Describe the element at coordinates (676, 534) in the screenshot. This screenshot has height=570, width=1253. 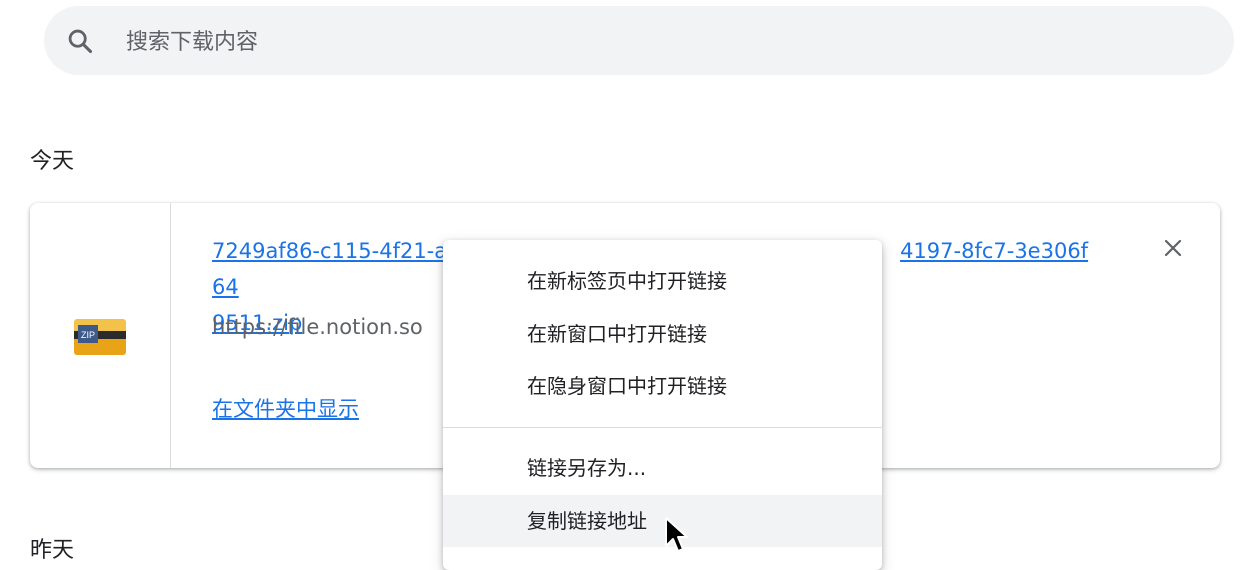
I see `mouse-pointer-icon` at that location.